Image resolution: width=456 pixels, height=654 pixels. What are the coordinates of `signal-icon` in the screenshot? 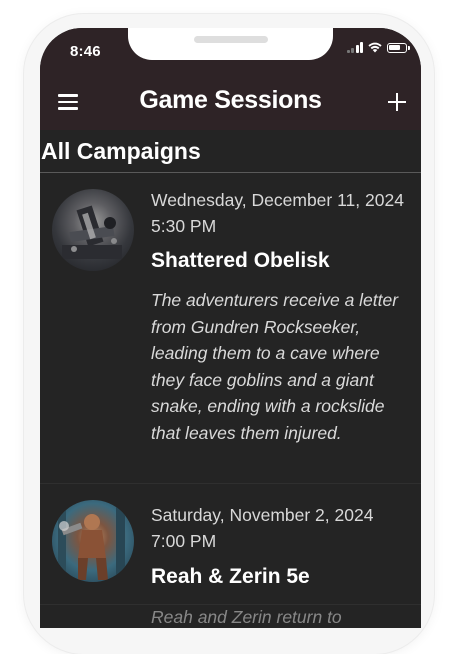 It's located at (354, 47).